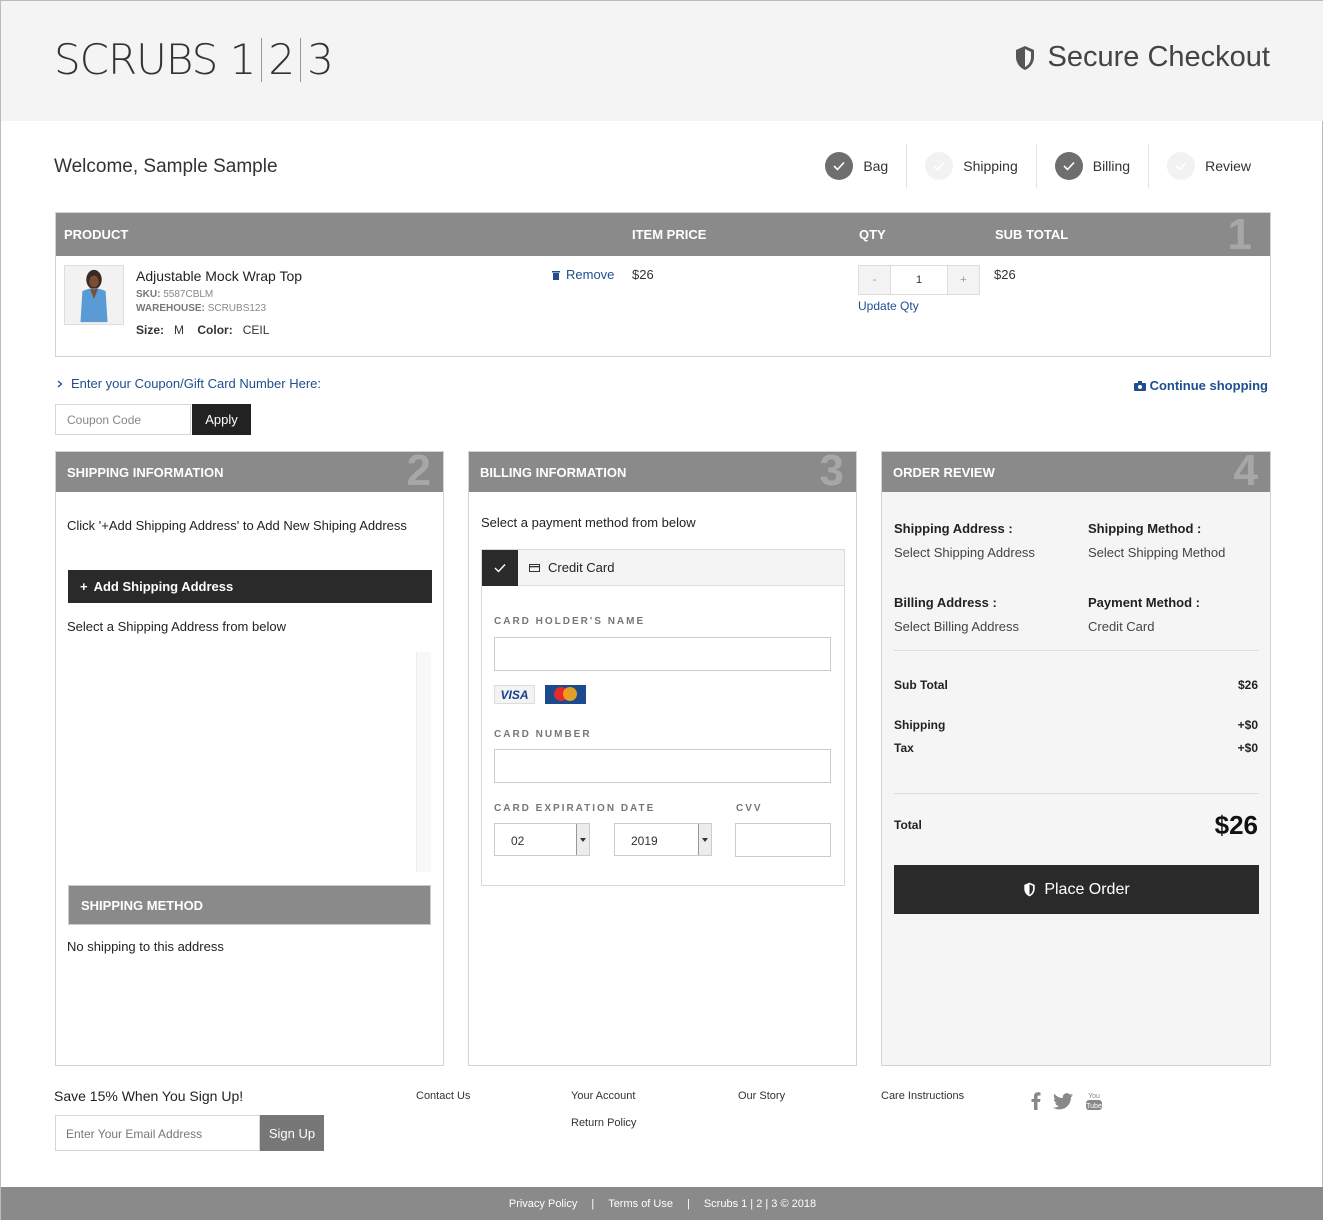 The height and width of the screenshot is (1220, 1323). Describe the element at coordinates (556, 275) in the screenshot. I see `trash-icon` at that location.